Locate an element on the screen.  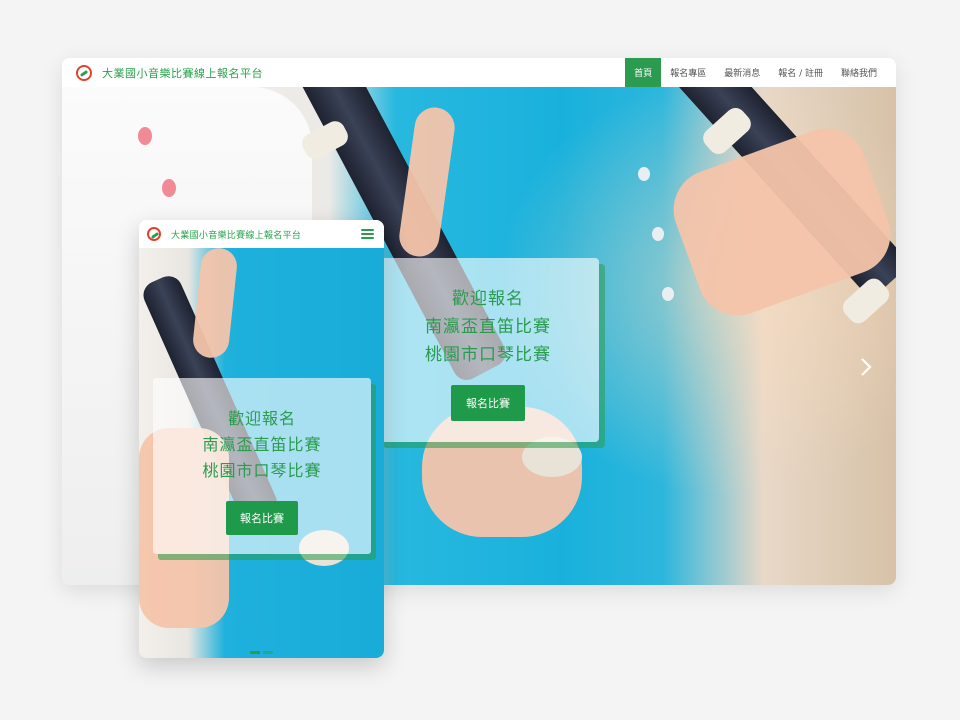
menu-item-news: 最新消息 is located at coordinates (742, 72).